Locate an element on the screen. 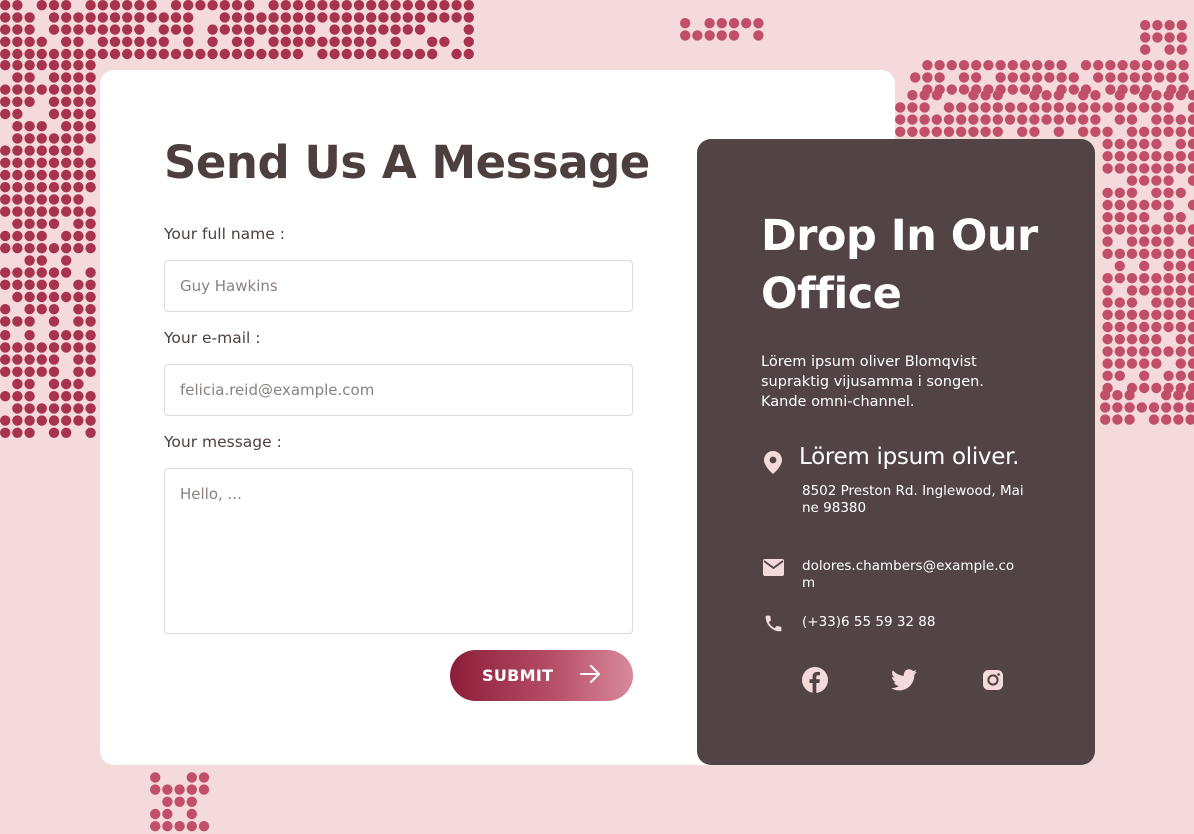  full-name-label: Your full name : is located at coordinates (224, 234).